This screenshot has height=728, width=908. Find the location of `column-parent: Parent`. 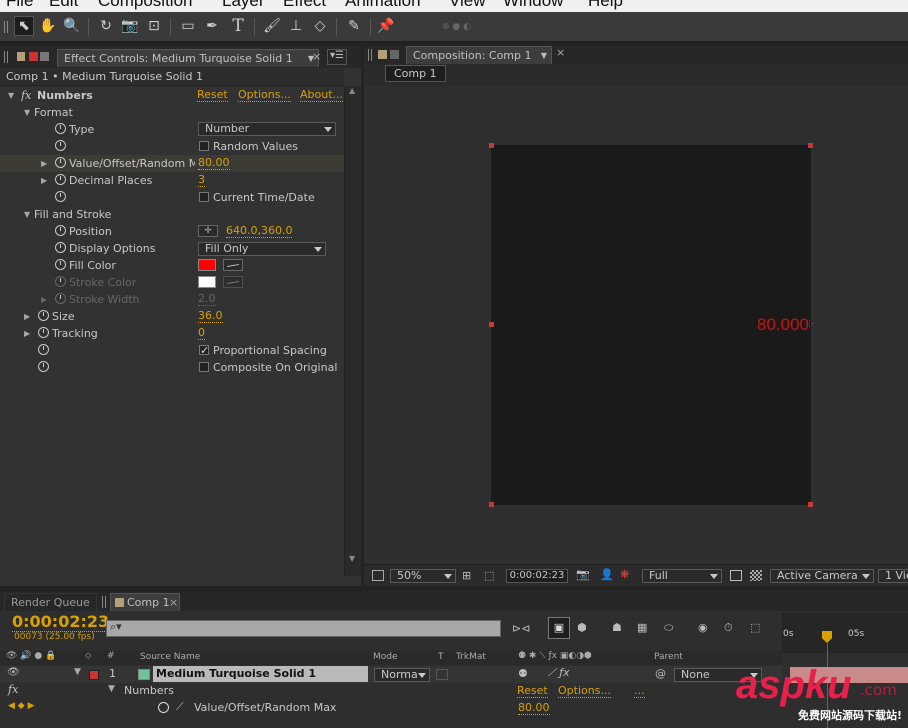

column-parent: Parent is located at coordinates (668, 657).